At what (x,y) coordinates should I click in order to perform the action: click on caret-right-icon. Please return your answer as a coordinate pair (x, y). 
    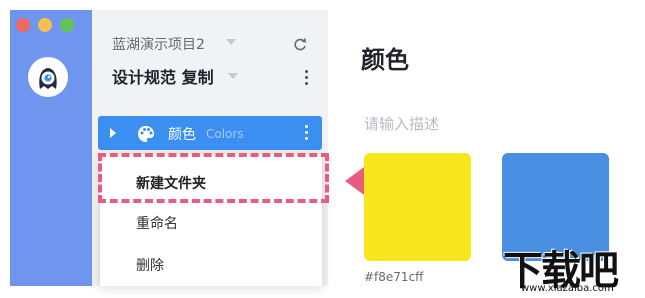
    Looking at the image, I should click on (113, 133).